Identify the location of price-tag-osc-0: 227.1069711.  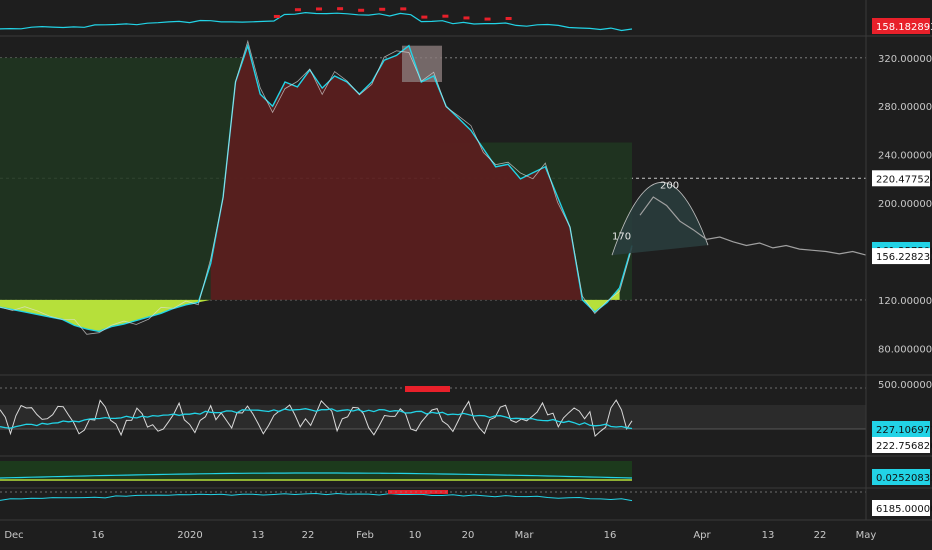
(904, 430).